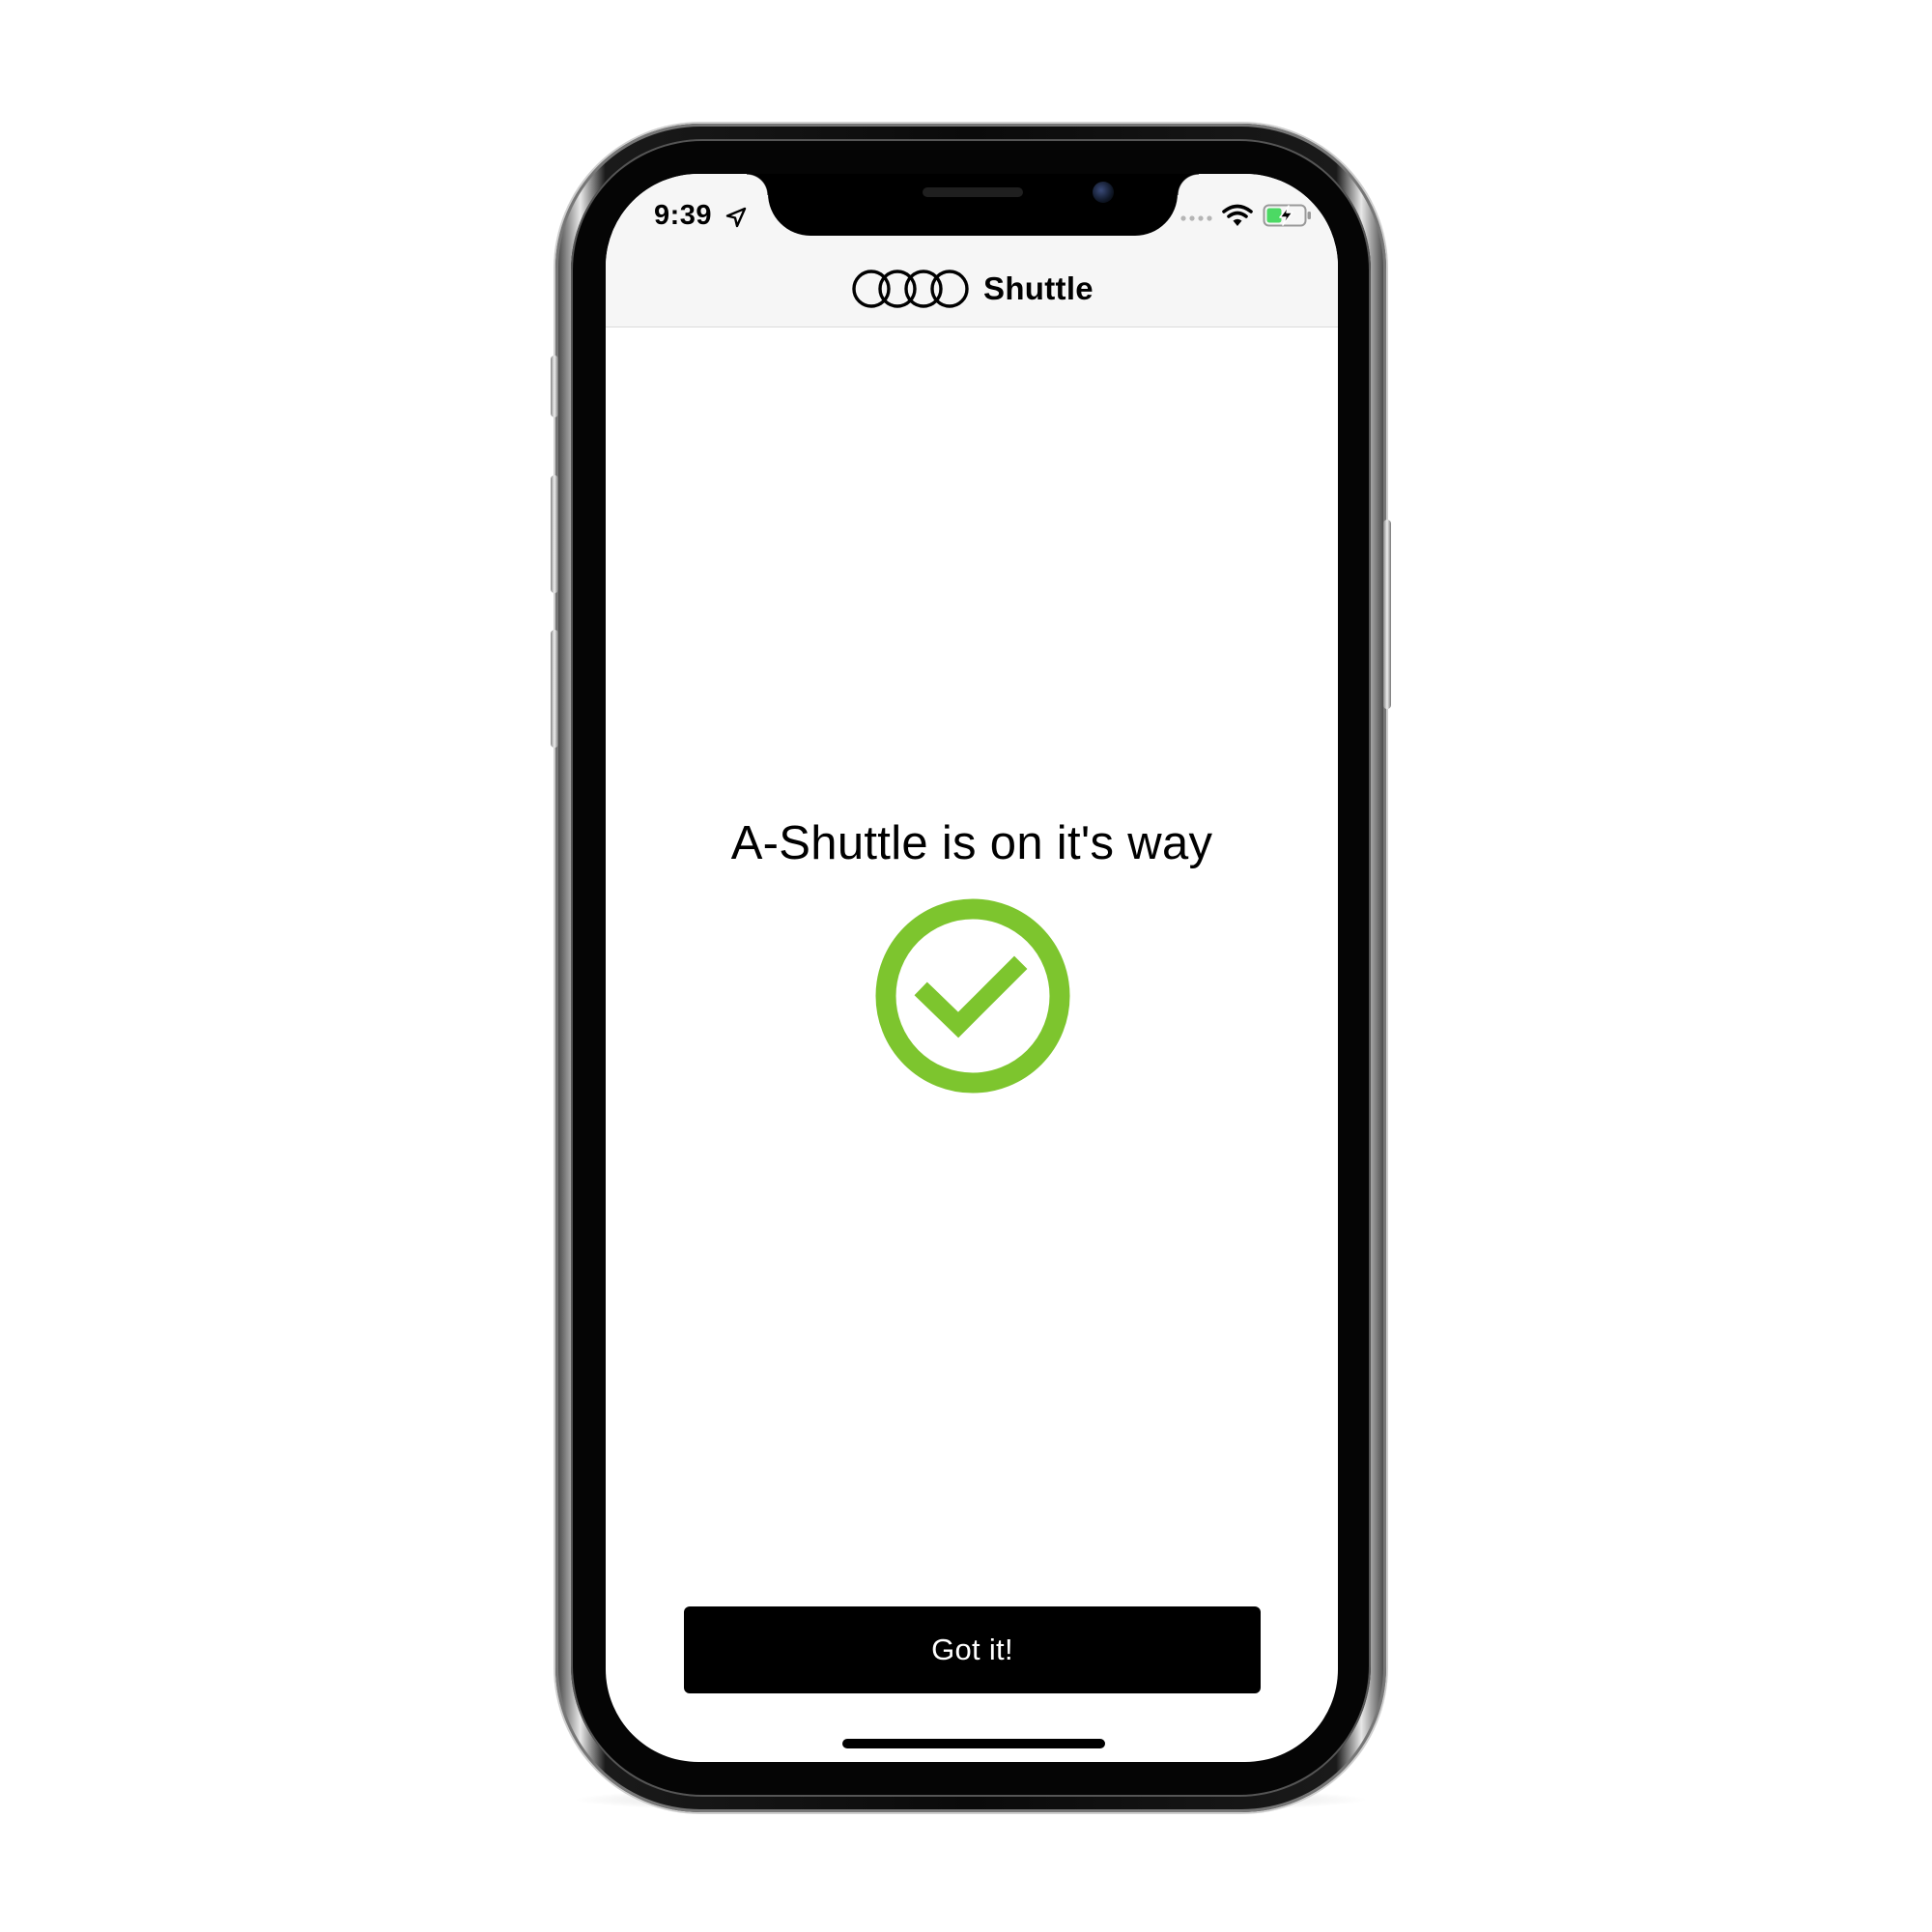  I want to click on four-rings-icon, so click(910, 289).